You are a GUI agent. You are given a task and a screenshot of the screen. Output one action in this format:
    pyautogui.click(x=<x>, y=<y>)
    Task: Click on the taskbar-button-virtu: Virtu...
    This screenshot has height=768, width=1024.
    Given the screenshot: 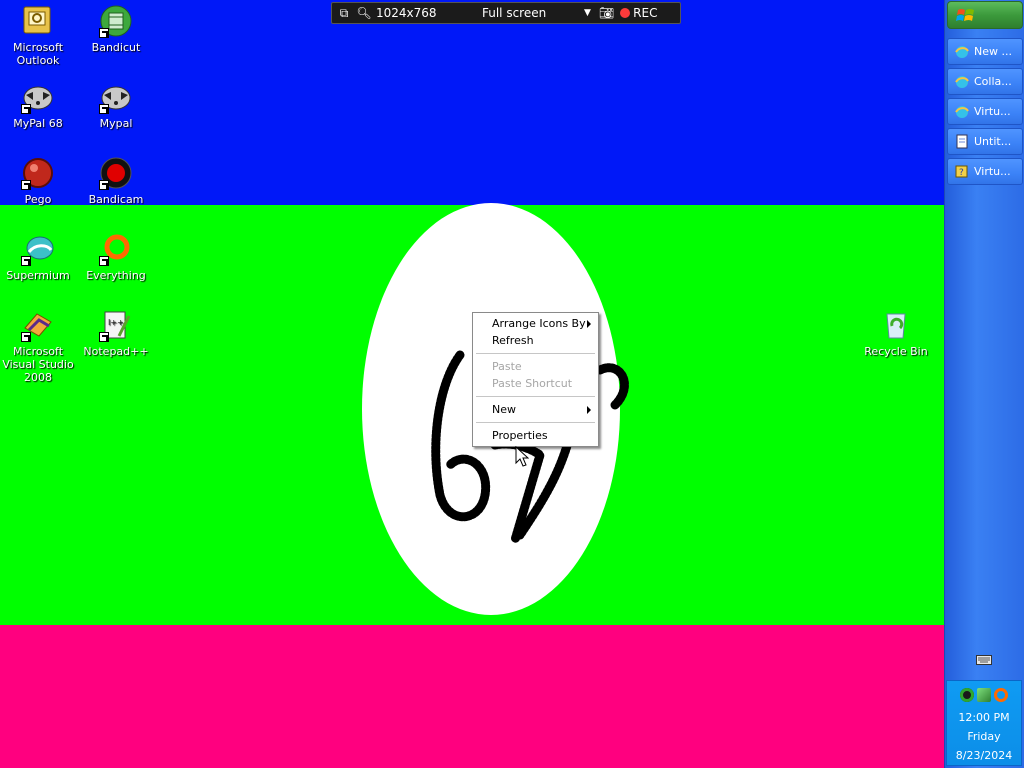 What is the action you would take?
    pyautogui.click(x=985, y=111)
    